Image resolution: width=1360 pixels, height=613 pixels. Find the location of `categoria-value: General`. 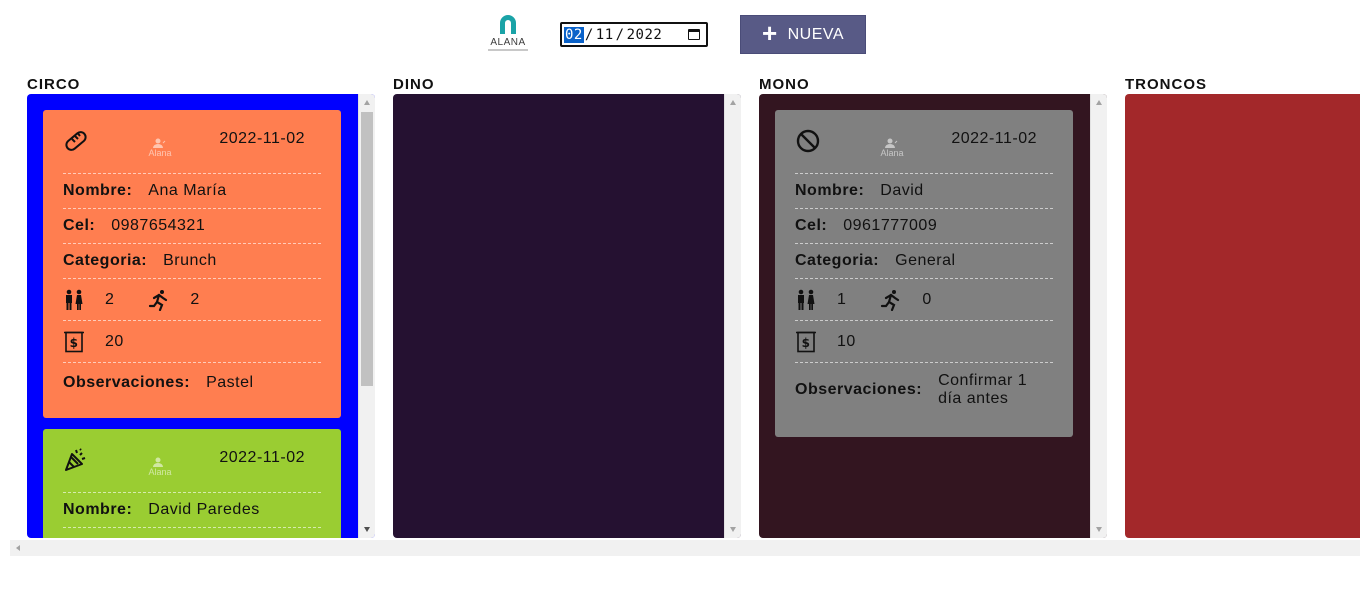

categoria-value: General is located at coordinates (925, 260).